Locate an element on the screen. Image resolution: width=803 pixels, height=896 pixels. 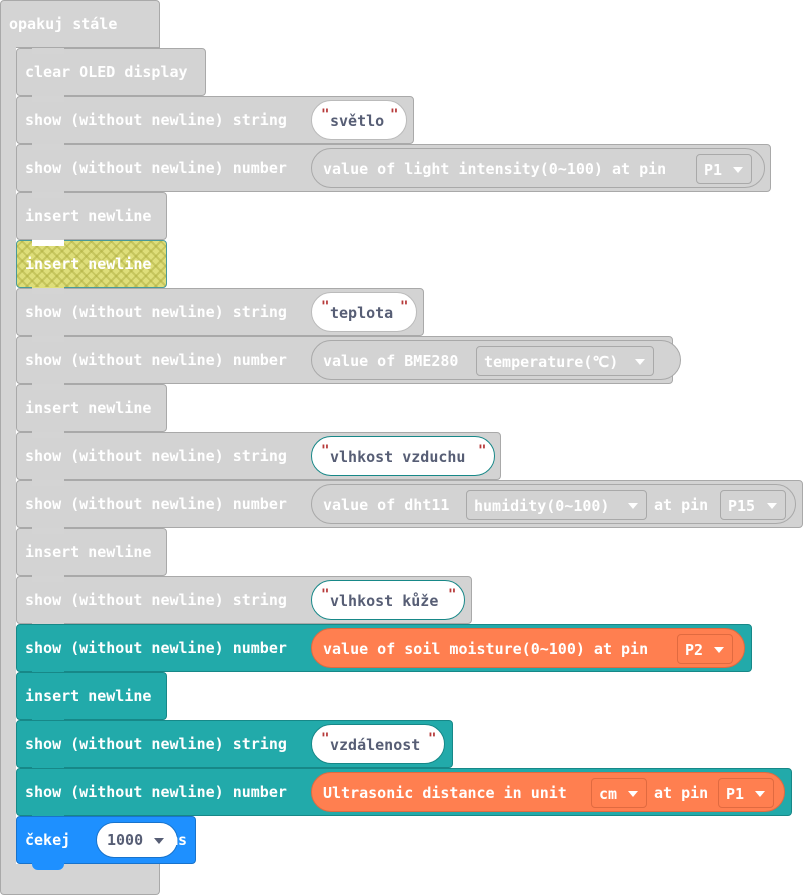
string-input: " světlo " is located at coordinates (359, 120).